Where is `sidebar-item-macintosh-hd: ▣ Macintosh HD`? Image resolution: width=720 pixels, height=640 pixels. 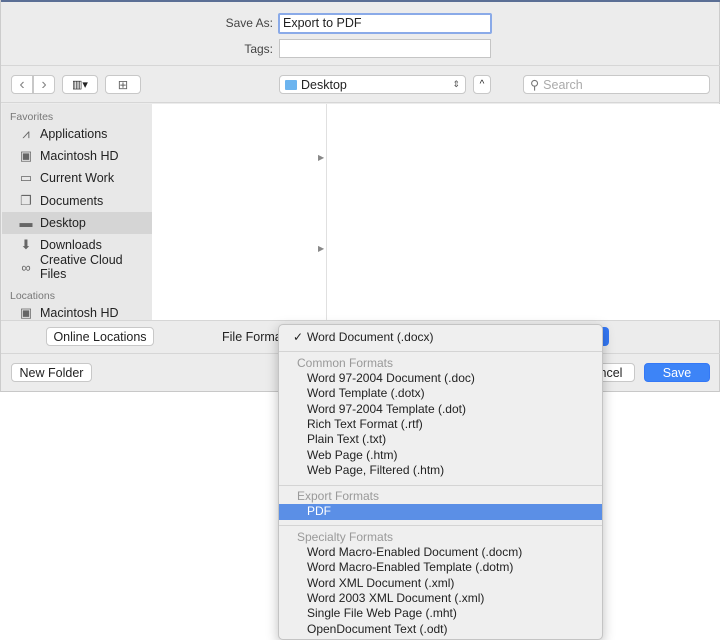
sidebar-item-macintosh-hd: ▣ Macintosh HD is located at coordinates (77, 156).